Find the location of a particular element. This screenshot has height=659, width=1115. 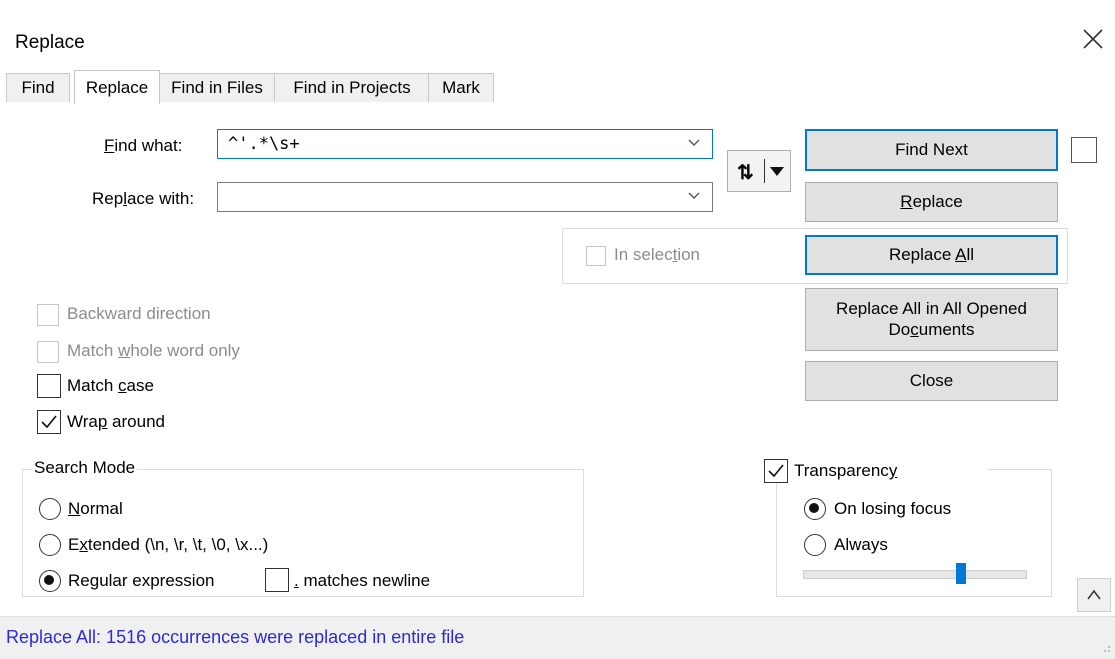

transparency-label: Transparency is located at coordinates (846, 470).